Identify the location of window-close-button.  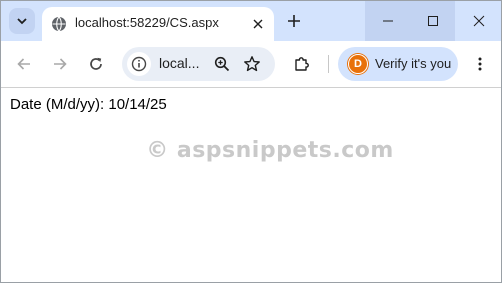
(478, 21).